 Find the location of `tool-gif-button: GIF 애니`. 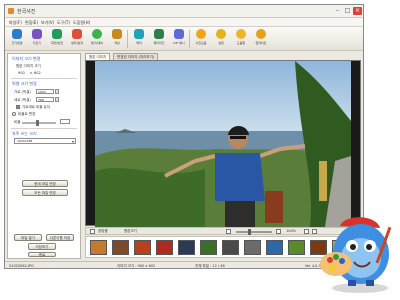

tool-gif-button: GIF 애니 is located at coordinates (179, 39).